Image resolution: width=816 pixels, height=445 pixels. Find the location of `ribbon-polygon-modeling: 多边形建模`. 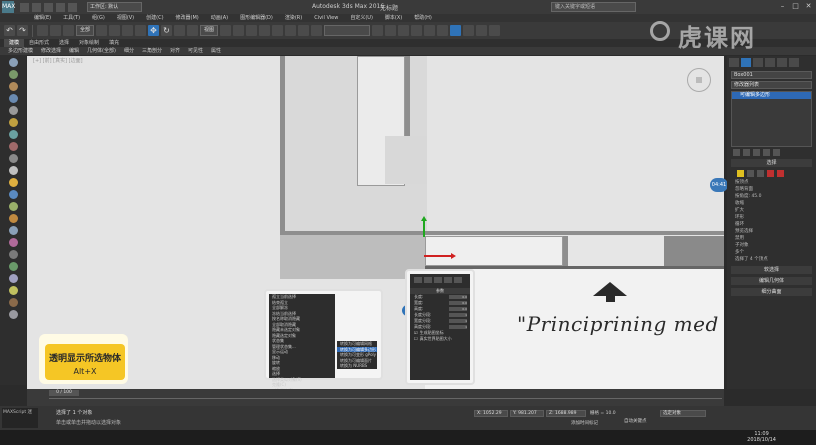

ribbon-polygon-modeling: 多边形建模 is located at coordinates (20, 51).